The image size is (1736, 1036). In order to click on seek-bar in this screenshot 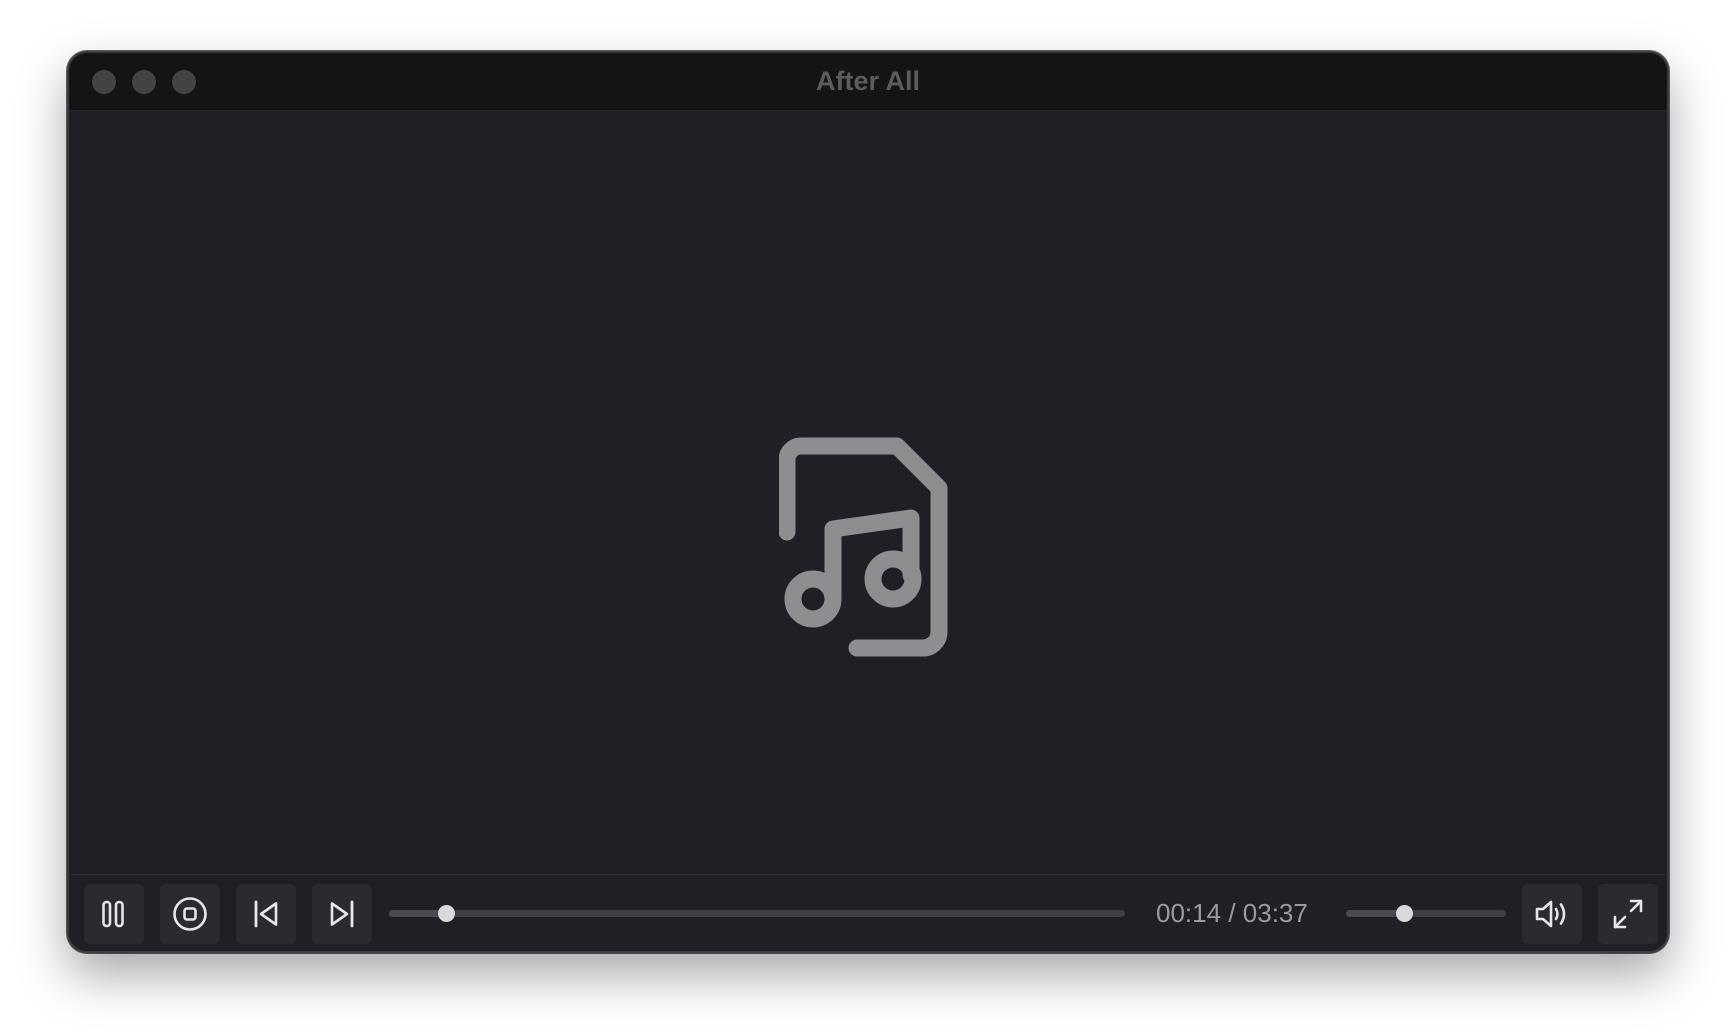, I will do `click(757, 913)`.